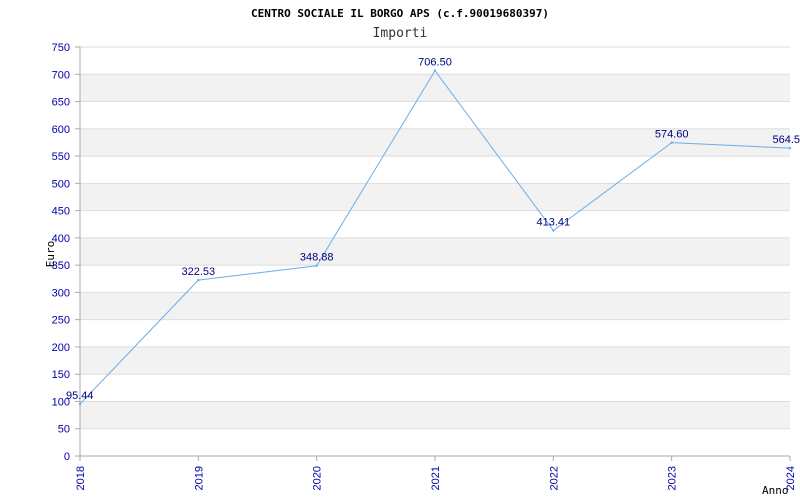  What do you see at coordinates (67, 457) in the screenshot?
I see `y-tick-label: 0` at bounding box center [67, 457].